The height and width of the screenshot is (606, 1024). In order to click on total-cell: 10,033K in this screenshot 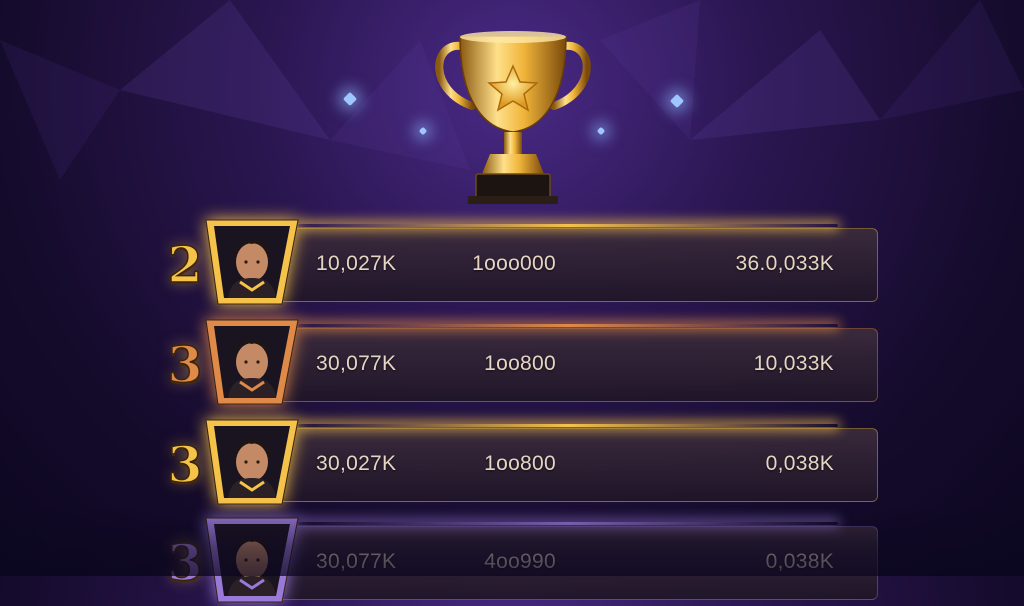, I will do `click(793, 363)`.